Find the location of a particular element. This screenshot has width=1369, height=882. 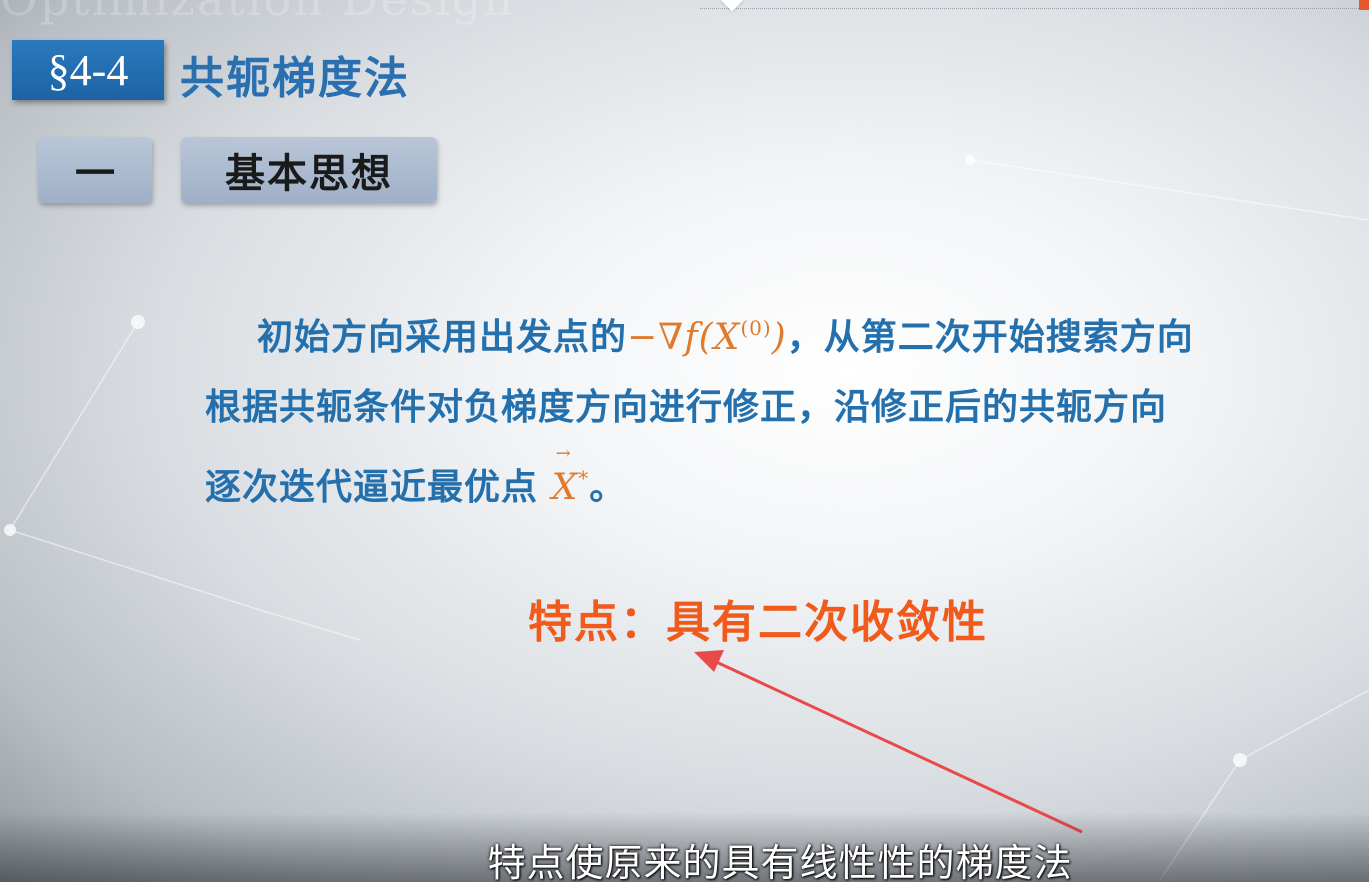

formula-superscript: * is located at coordinates (584, 478).